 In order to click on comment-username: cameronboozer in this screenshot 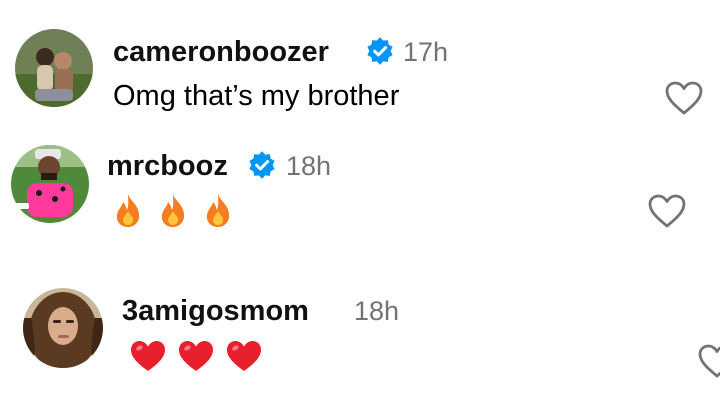, I will do `click(221, 52)`.